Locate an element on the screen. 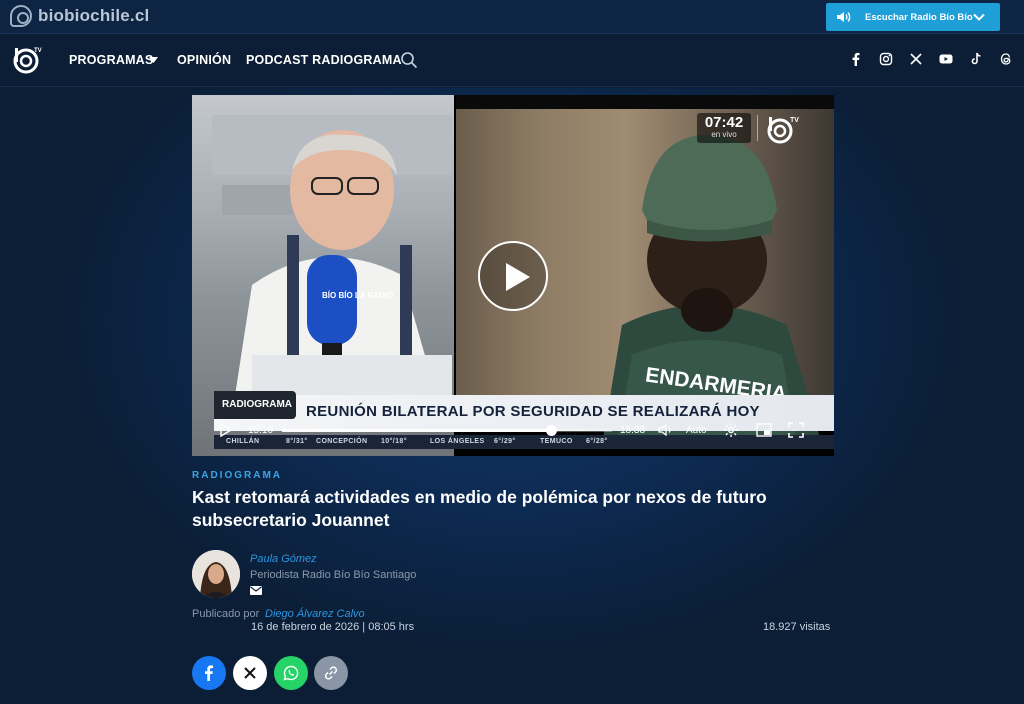 The height and width of the screenshot is (704, 1024). link-icon is located at coordinates (331, 673).